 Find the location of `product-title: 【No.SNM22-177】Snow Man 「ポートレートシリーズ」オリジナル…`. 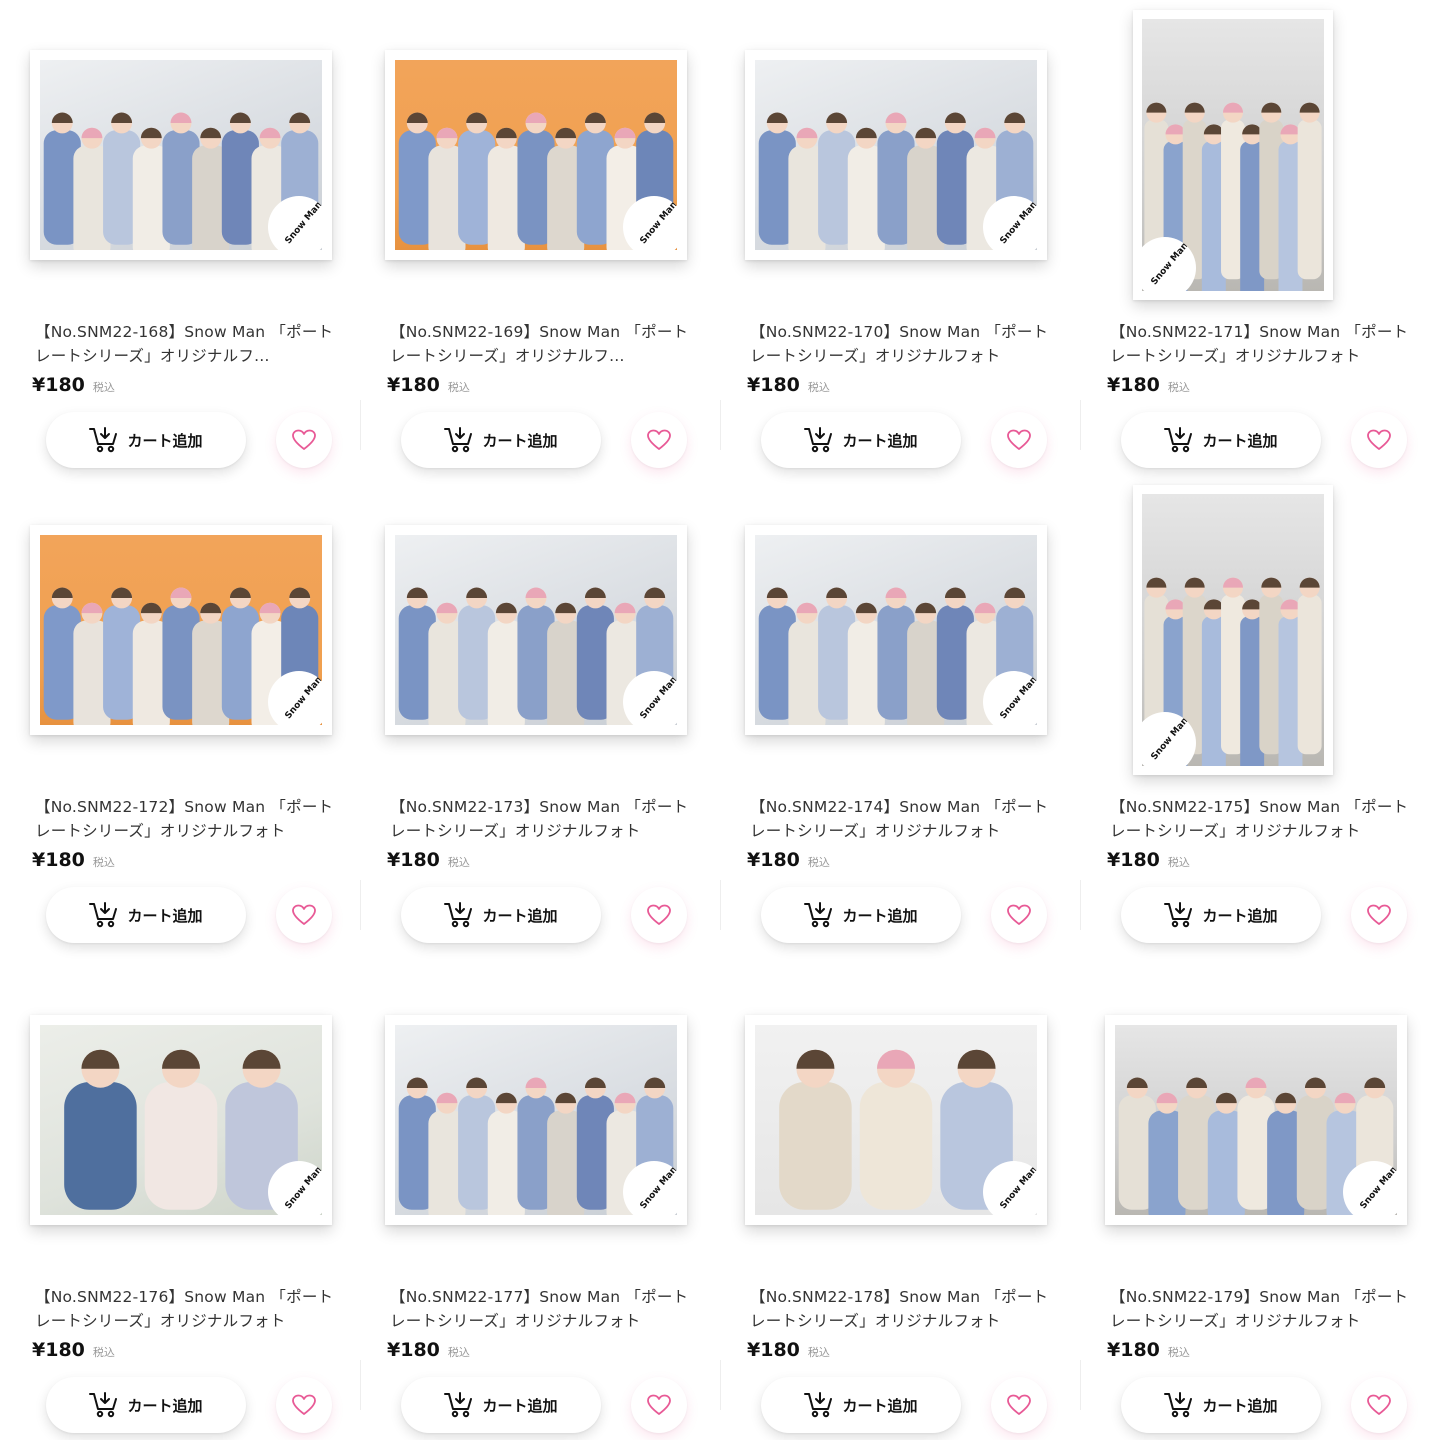

product-title: 【No.SNM22-177】Snow Man 「ポートレートシリーズ」オリジナル… is located at coordinates (540, 1309).